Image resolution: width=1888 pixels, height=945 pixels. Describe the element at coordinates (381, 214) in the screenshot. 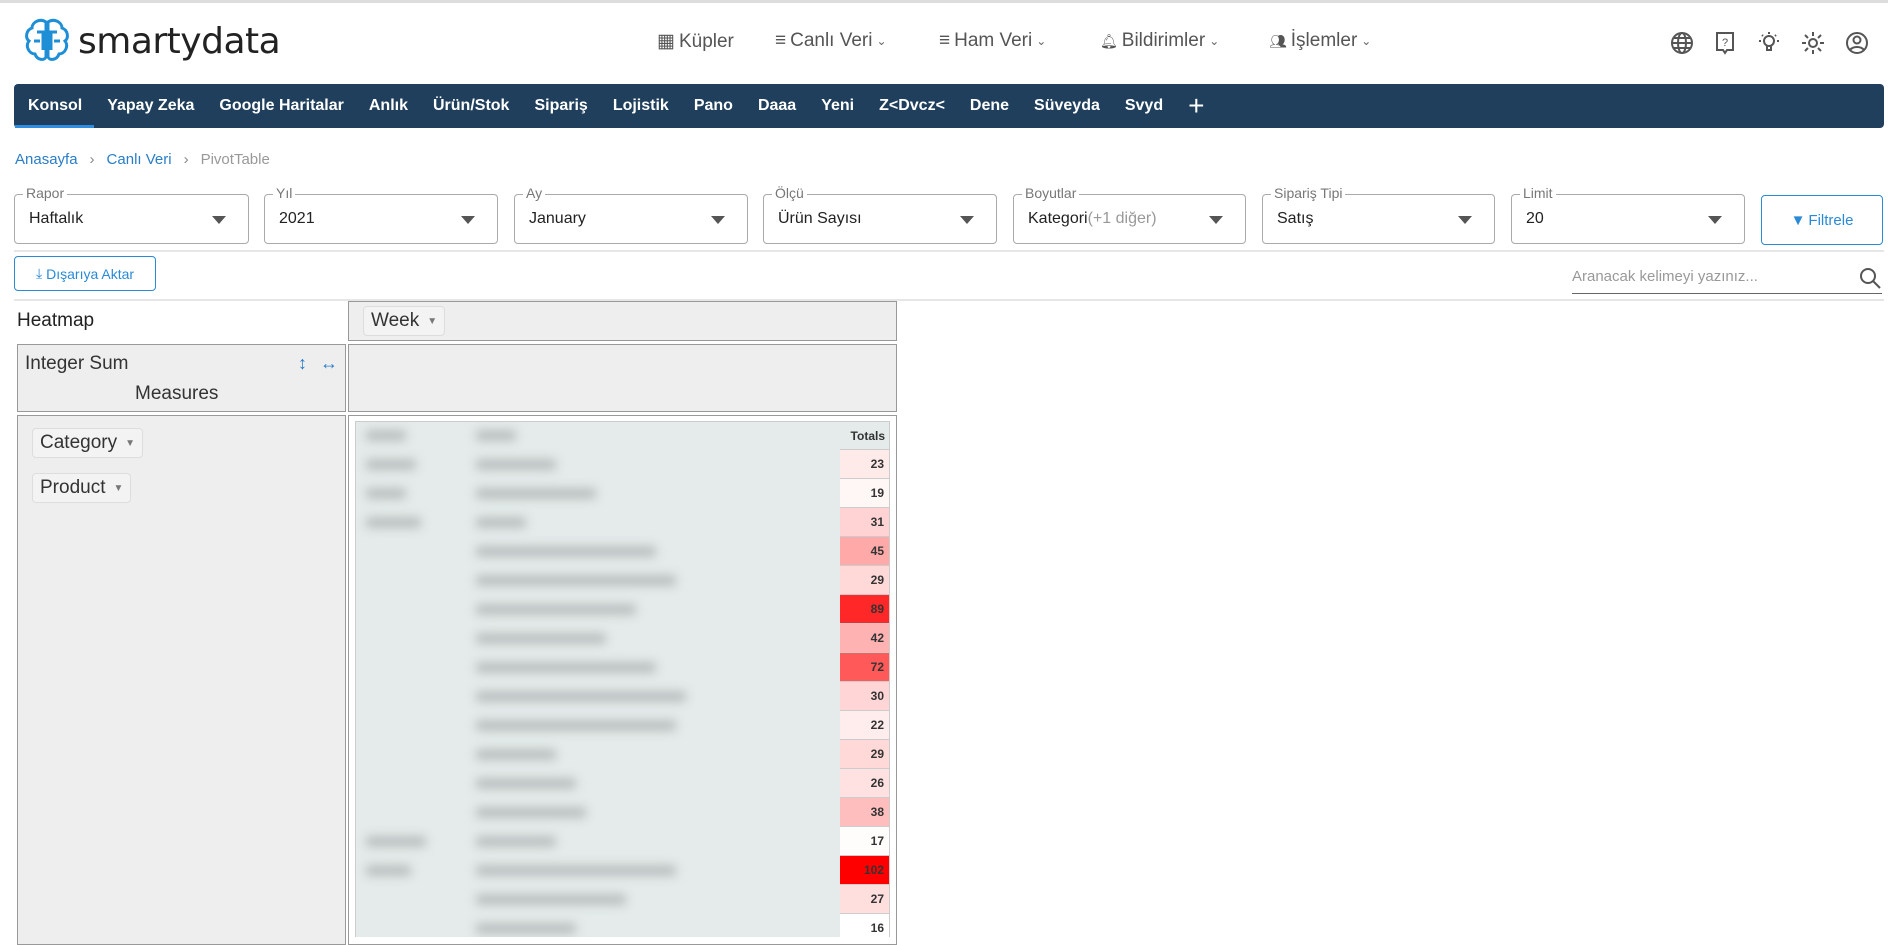

I see `filter-select-1: Yıl 2021` at that location.